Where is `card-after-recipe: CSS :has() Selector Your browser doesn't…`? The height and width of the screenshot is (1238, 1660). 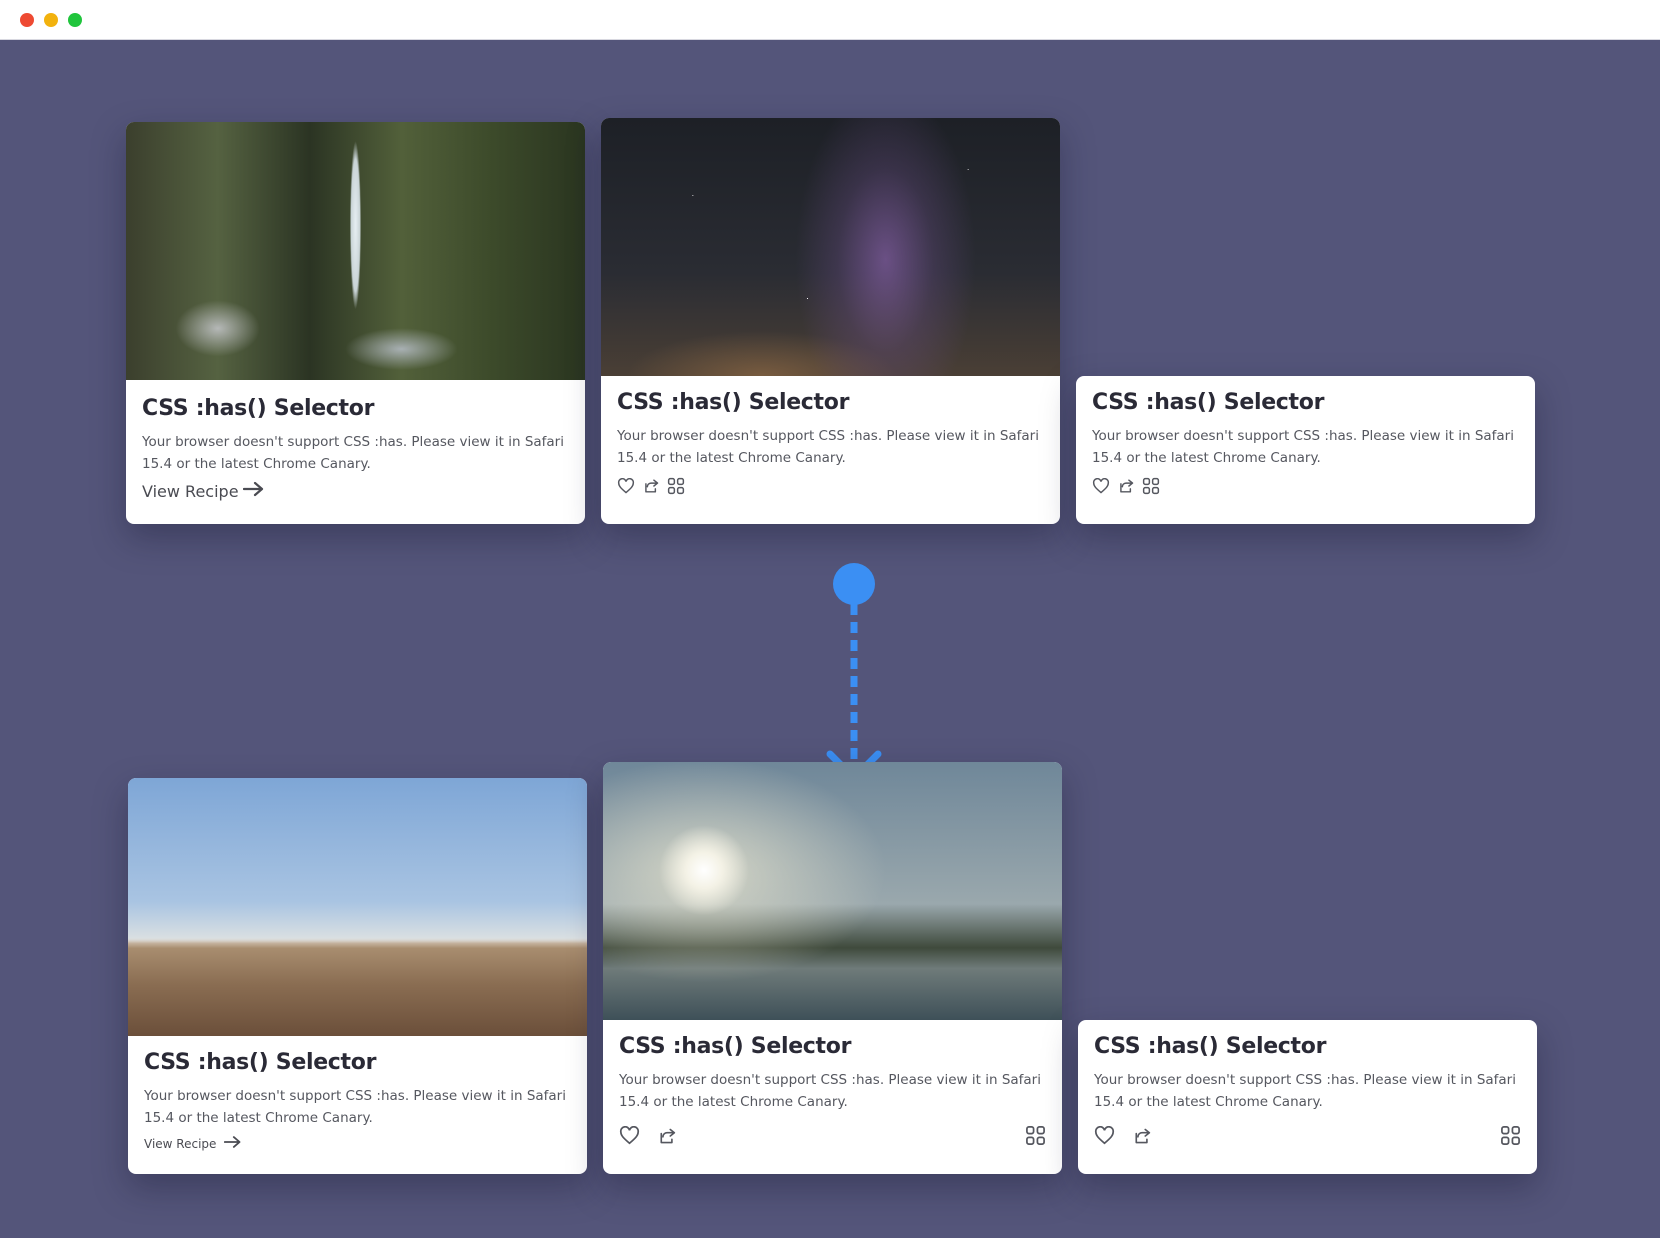 card-after-recipe: CSS :has() Selector Your browser doesn't… is located at coordinates (357, 976).